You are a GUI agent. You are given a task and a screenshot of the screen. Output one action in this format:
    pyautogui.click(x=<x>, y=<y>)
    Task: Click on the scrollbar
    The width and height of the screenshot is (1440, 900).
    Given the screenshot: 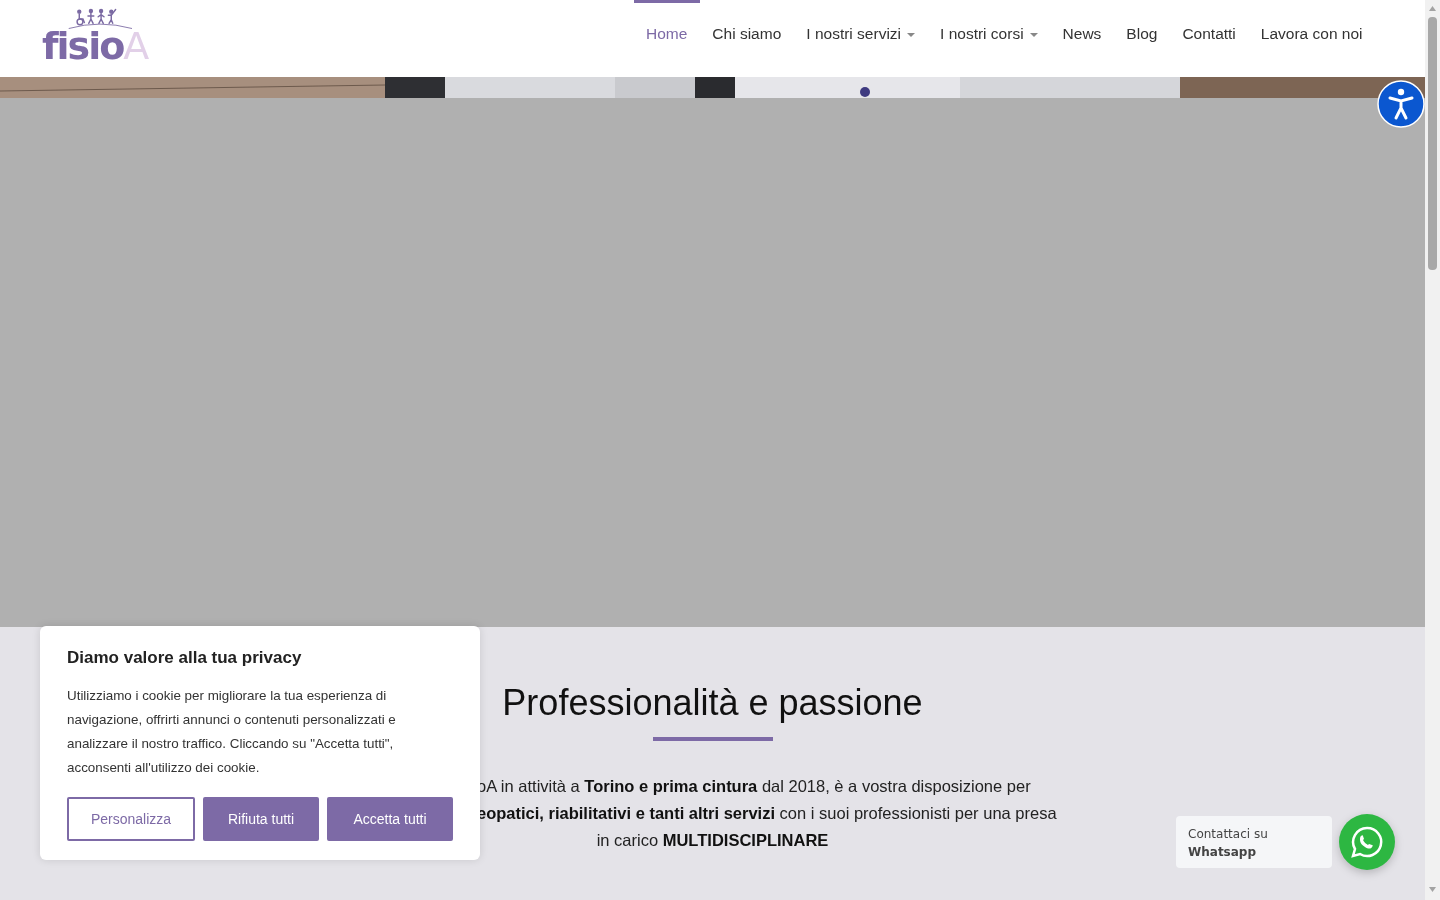 What is the action you would take?
    pyautogui.click(x=1432, y=450)
    